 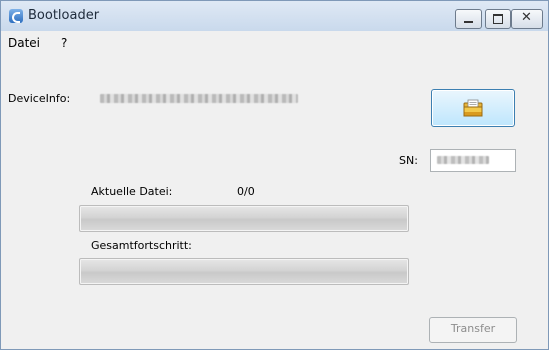 What do you see at coordinates (468, 22) in the screenshot?
I see `minimize-icon` at bounding box center [468, 22].